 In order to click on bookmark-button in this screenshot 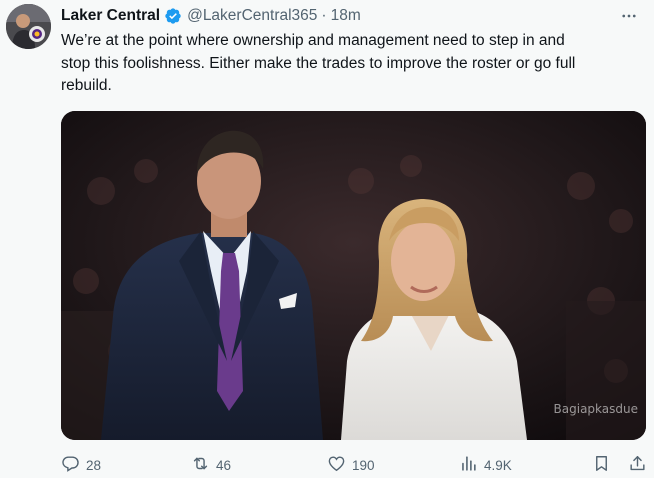, I will do `click(601, 465)`.